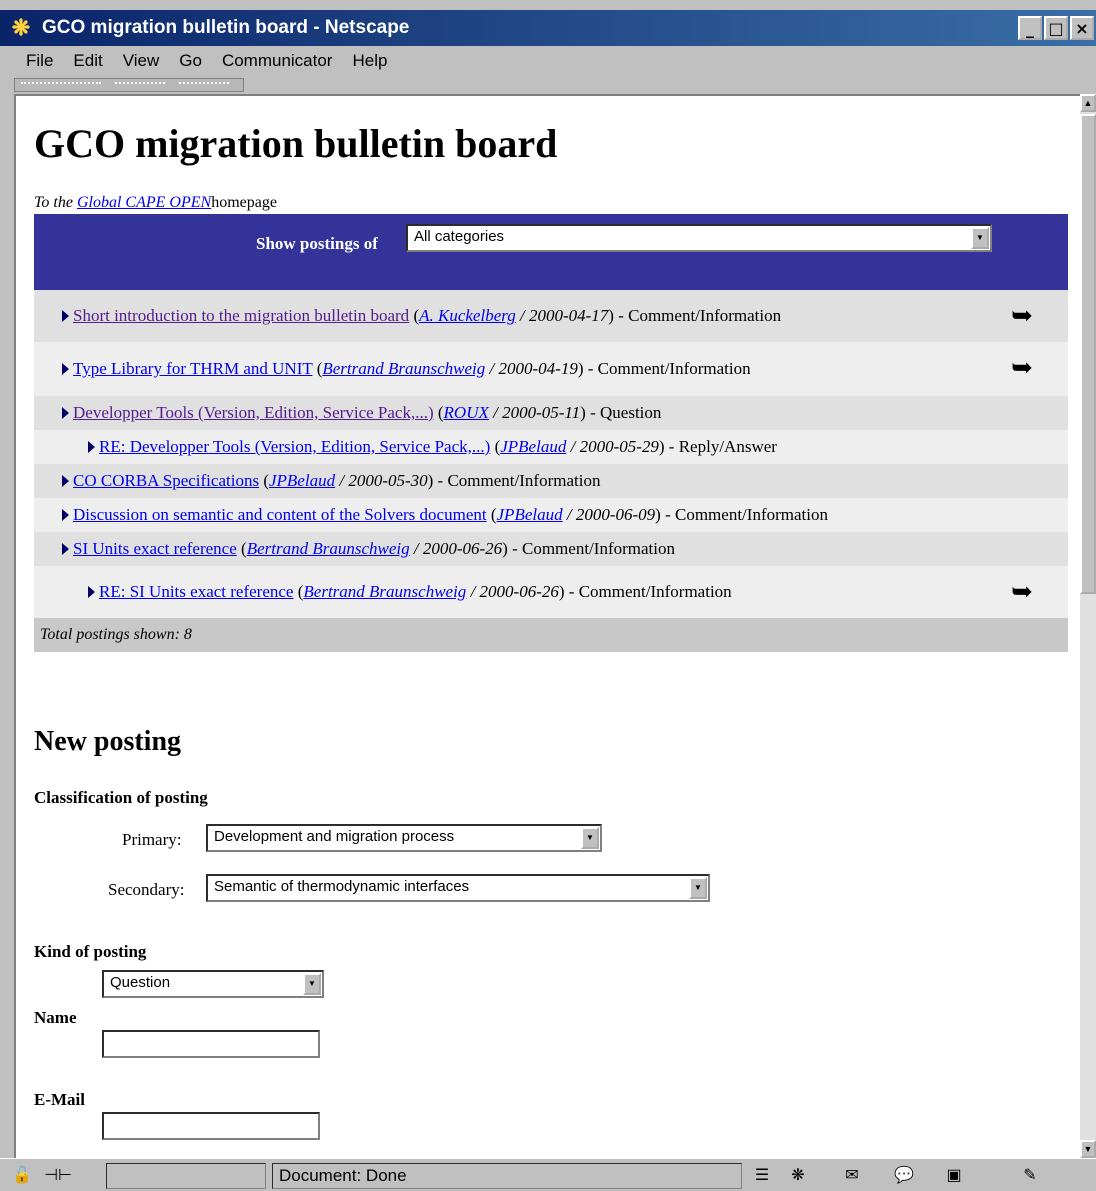 Image resolution: width=1096 pixels, height=1191 pixels. Describe the element at coordinates (699, 238) in the screenshot. I see `category-select: All categories ▼` at that location.